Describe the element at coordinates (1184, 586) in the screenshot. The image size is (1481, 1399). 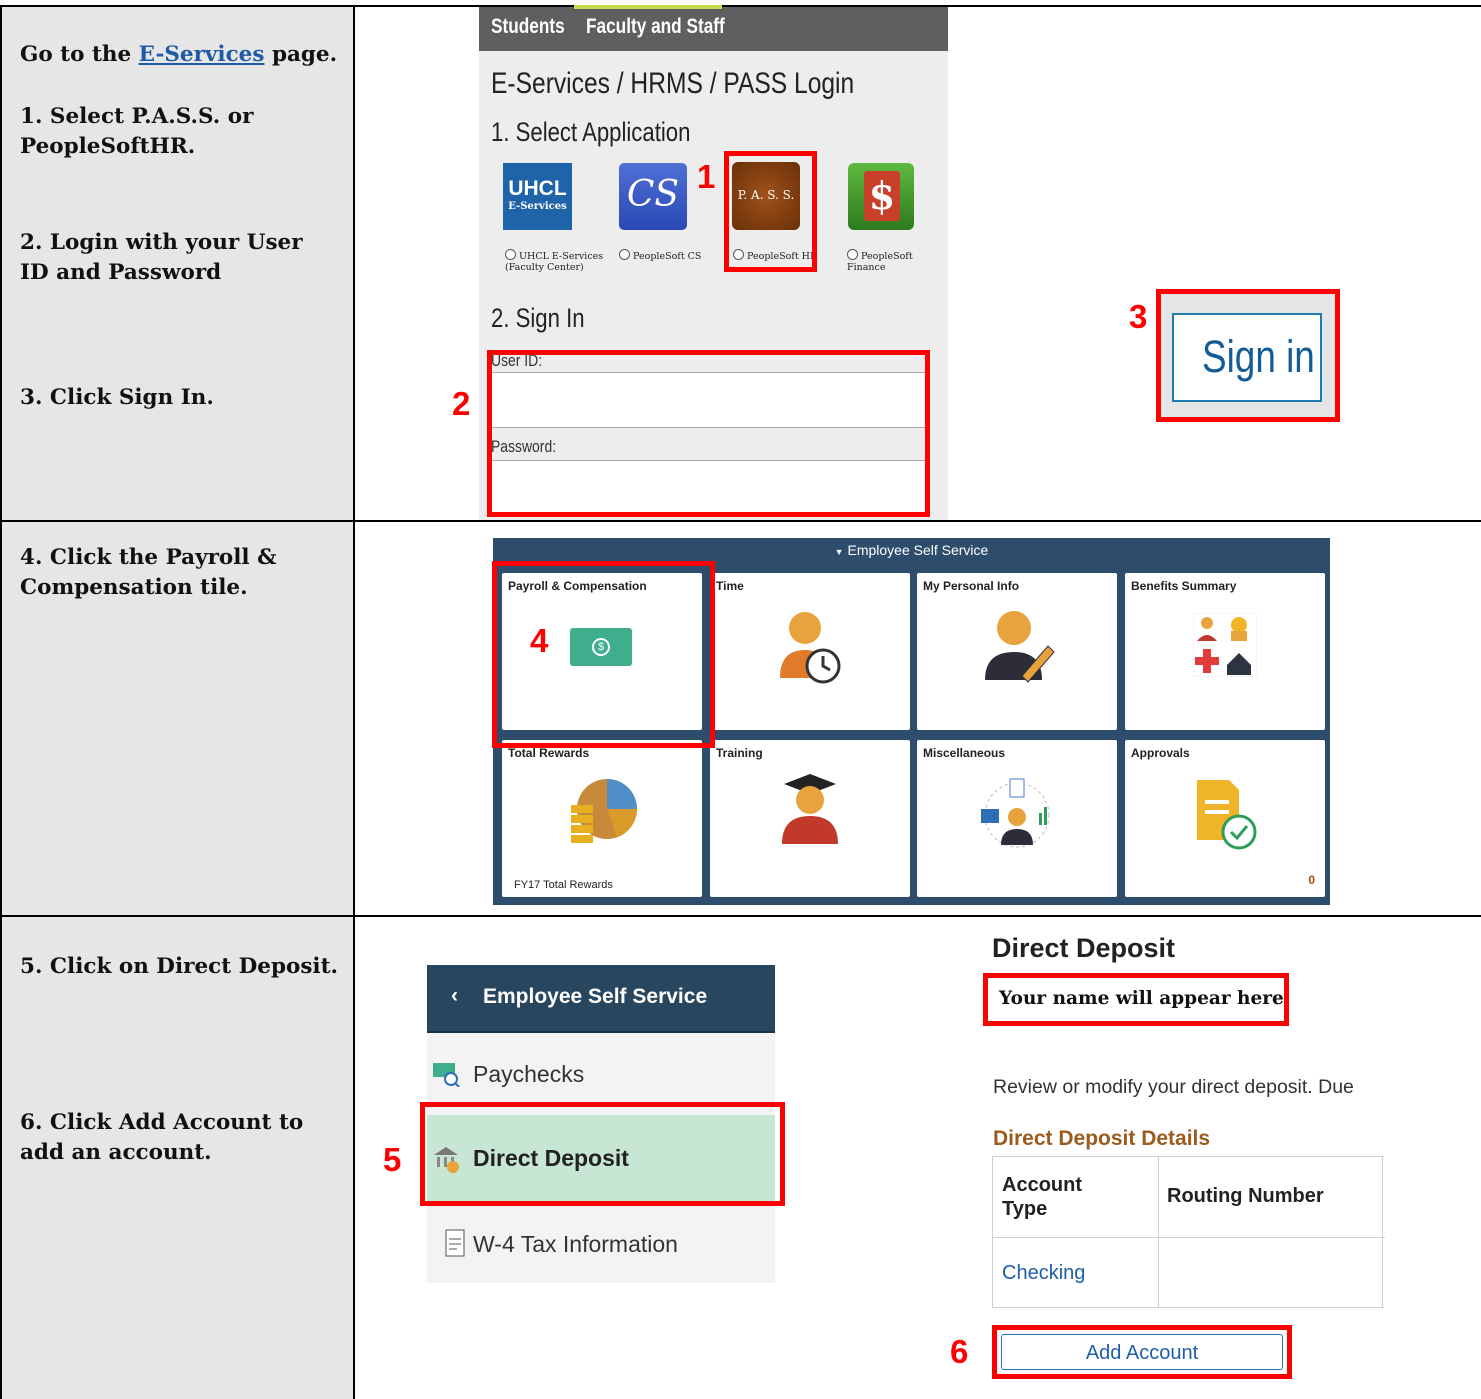
I see `tile-label: Benefits Summary` at that location.